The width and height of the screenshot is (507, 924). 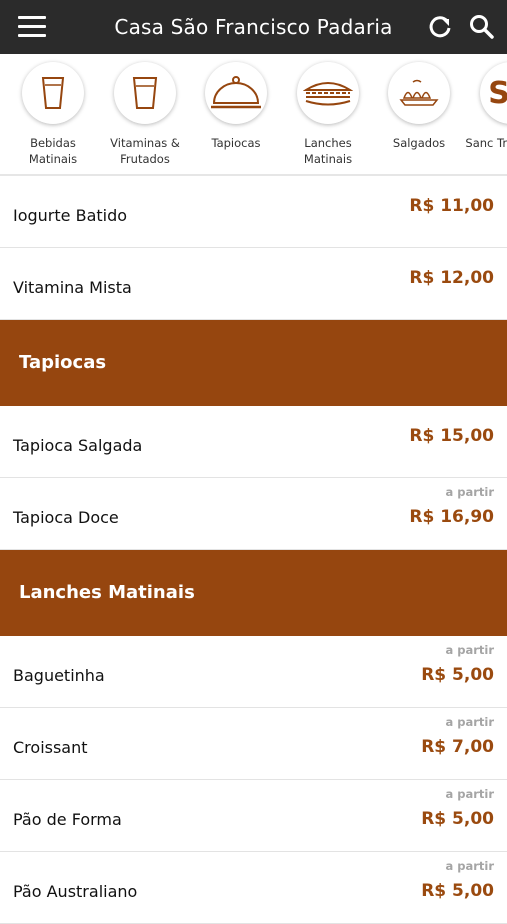 What do you see at coordinates (328, 93) in the screenshot?
I see `sandwich-icon` at bounding box center [328, 93].